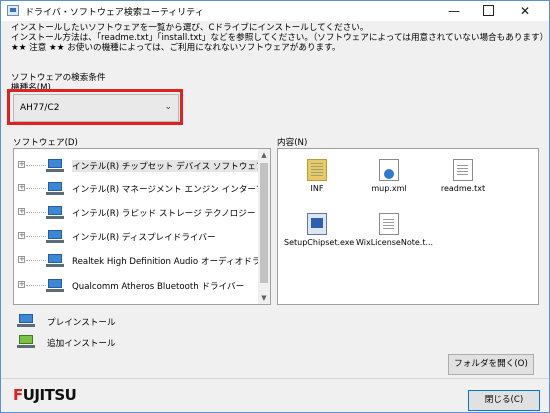 The width and height of the screenshot is (550, 413). What do you see at coordinates (264, 155) in the screenshot?
I see `scroll-up-icon: ▲` at bounding box center [264, 155].